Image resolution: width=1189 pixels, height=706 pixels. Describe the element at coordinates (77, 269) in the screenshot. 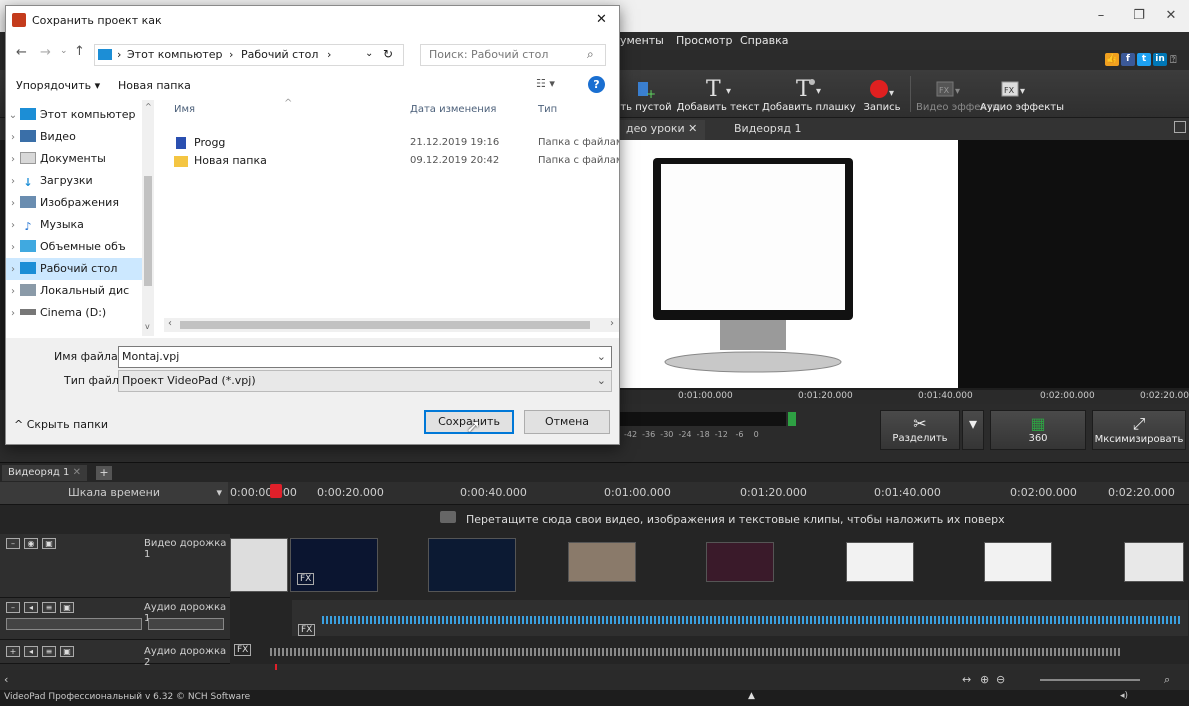

I see `nav-item-desktop: › Рабочий стол` at that location.